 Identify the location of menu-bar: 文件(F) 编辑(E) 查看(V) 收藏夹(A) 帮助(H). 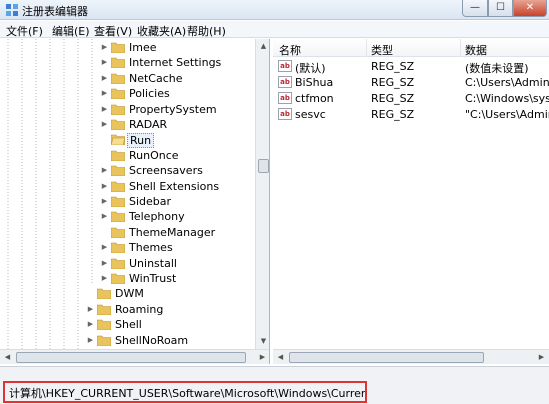
(274, 29).